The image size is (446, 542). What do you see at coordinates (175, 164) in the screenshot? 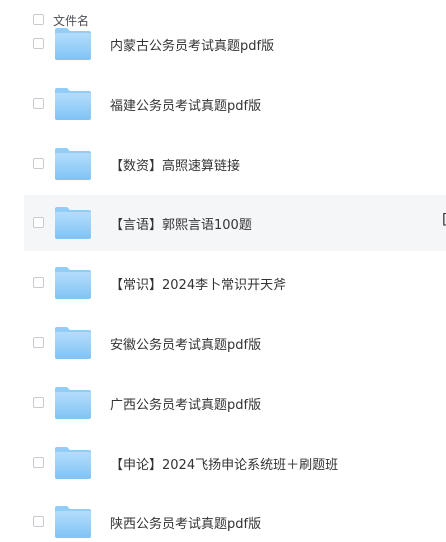
I see `file-name: 【数资】高照速算链接` at bounding box center [175, 164].